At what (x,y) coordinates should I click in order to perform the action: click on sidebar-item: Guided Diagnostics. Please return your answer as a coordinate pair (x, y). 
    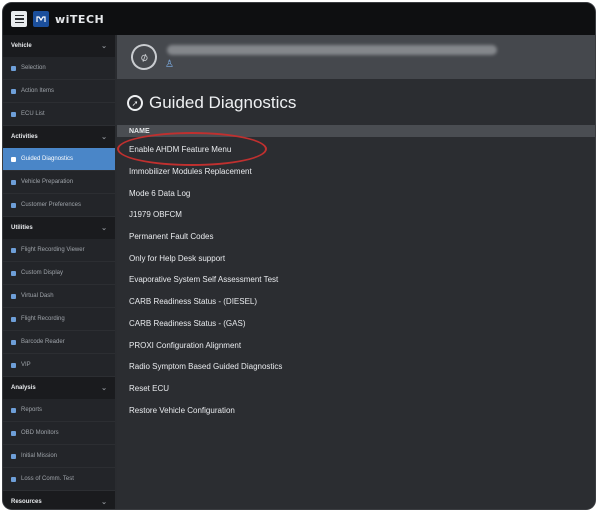
    Looking at the image, I should click on (59, 159).